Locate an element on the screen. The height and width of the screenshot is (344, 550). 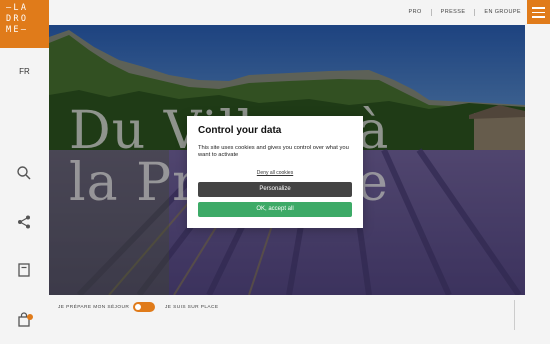
left-sidebar: —LA DRO ME— FR is located at coordinates (24, 172).